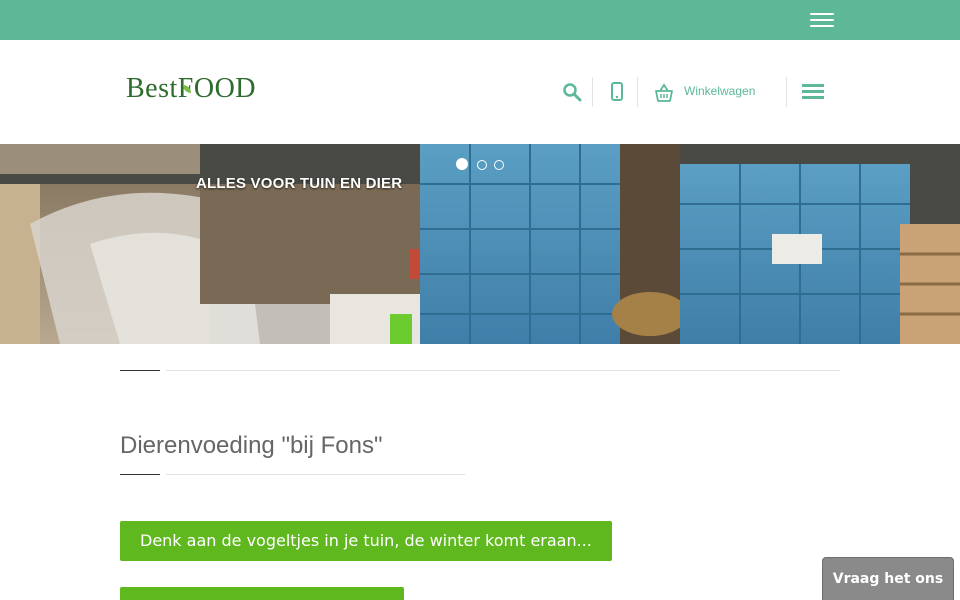 Image resolution: width=960 pixels, height=600 pixels. I want to click on logo-text: BestFOOD, so click(191, 88).